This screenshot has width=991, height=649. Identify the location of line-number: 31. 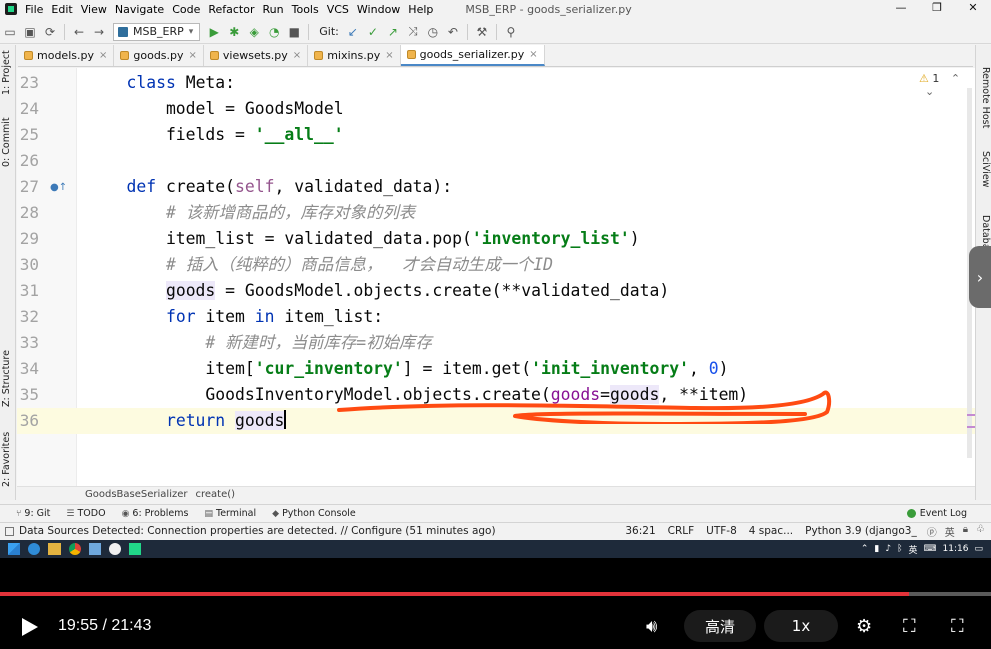
(28, 291).